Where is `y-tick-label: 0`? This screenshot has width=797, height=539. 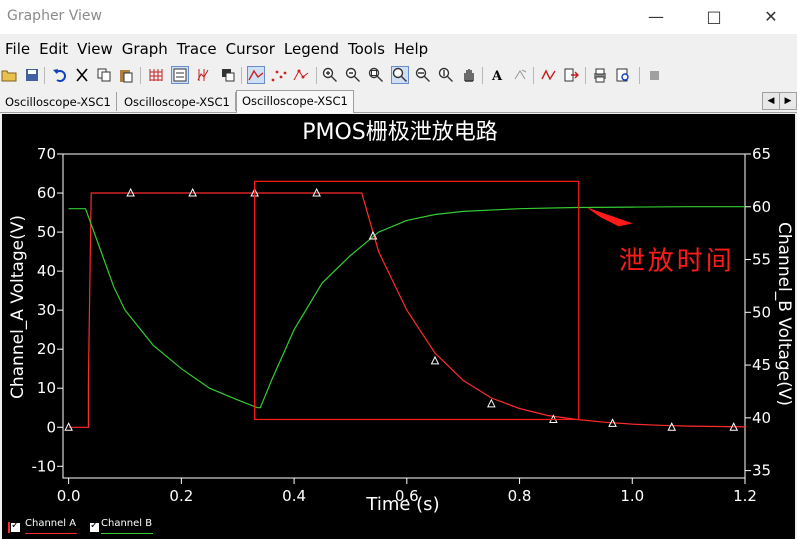 y-tick-label: 0 is located at coordinates (51, 427).